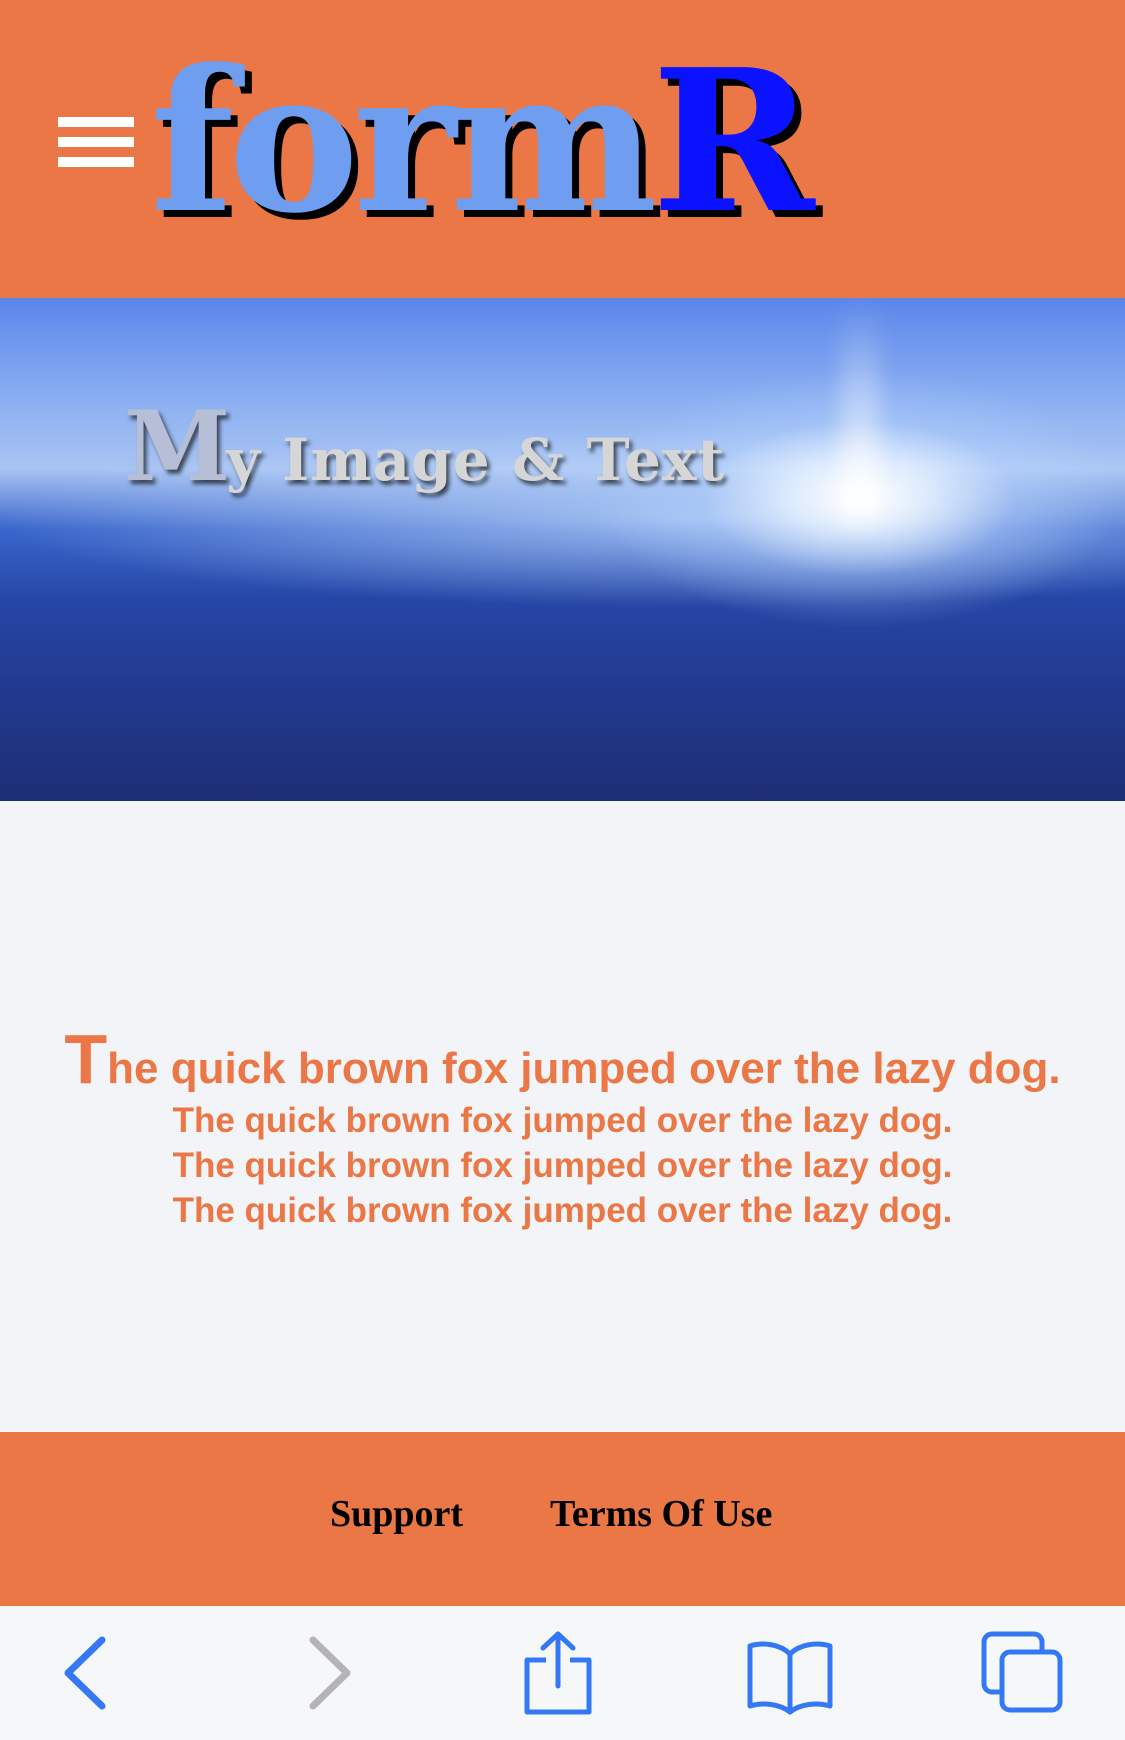 Image resolution: width=1125 pixels, height=1740 pixels. What do you see at coordinates (330, 1673) in the screenshot?
I see `forward-icon` at bounding box center [330, 1673].